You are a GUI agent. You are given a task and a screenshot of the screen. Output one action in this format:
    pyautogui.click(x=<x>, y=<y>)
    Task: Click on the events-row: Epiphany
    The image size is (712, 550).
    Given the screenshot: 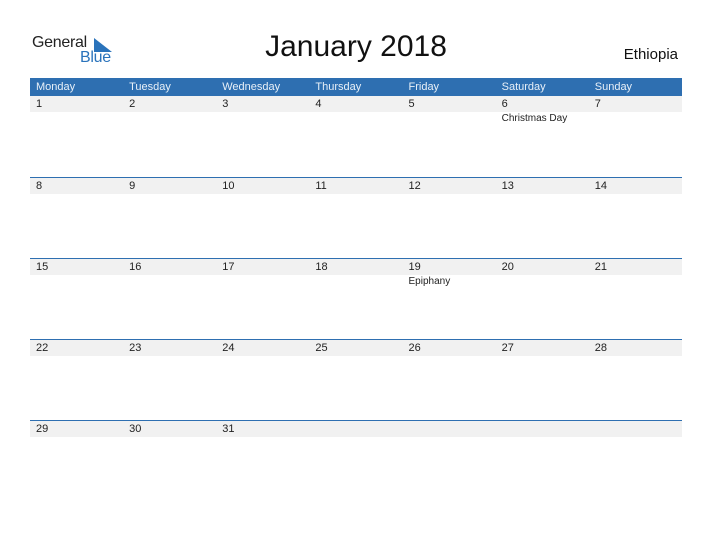 What is the action you would take?
    pyautogui.click(x=356, y=281)
    